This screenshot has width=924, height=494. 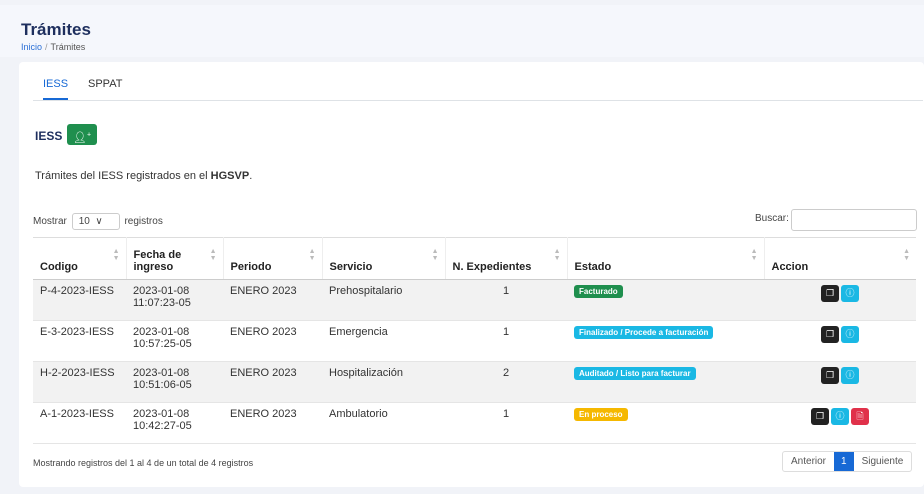 What do you see at coordinates (174, 382) in the screenshot?
I see `cell-fecha: 2023-01-08 10:51:06-05` at bounding box center [174, 382].